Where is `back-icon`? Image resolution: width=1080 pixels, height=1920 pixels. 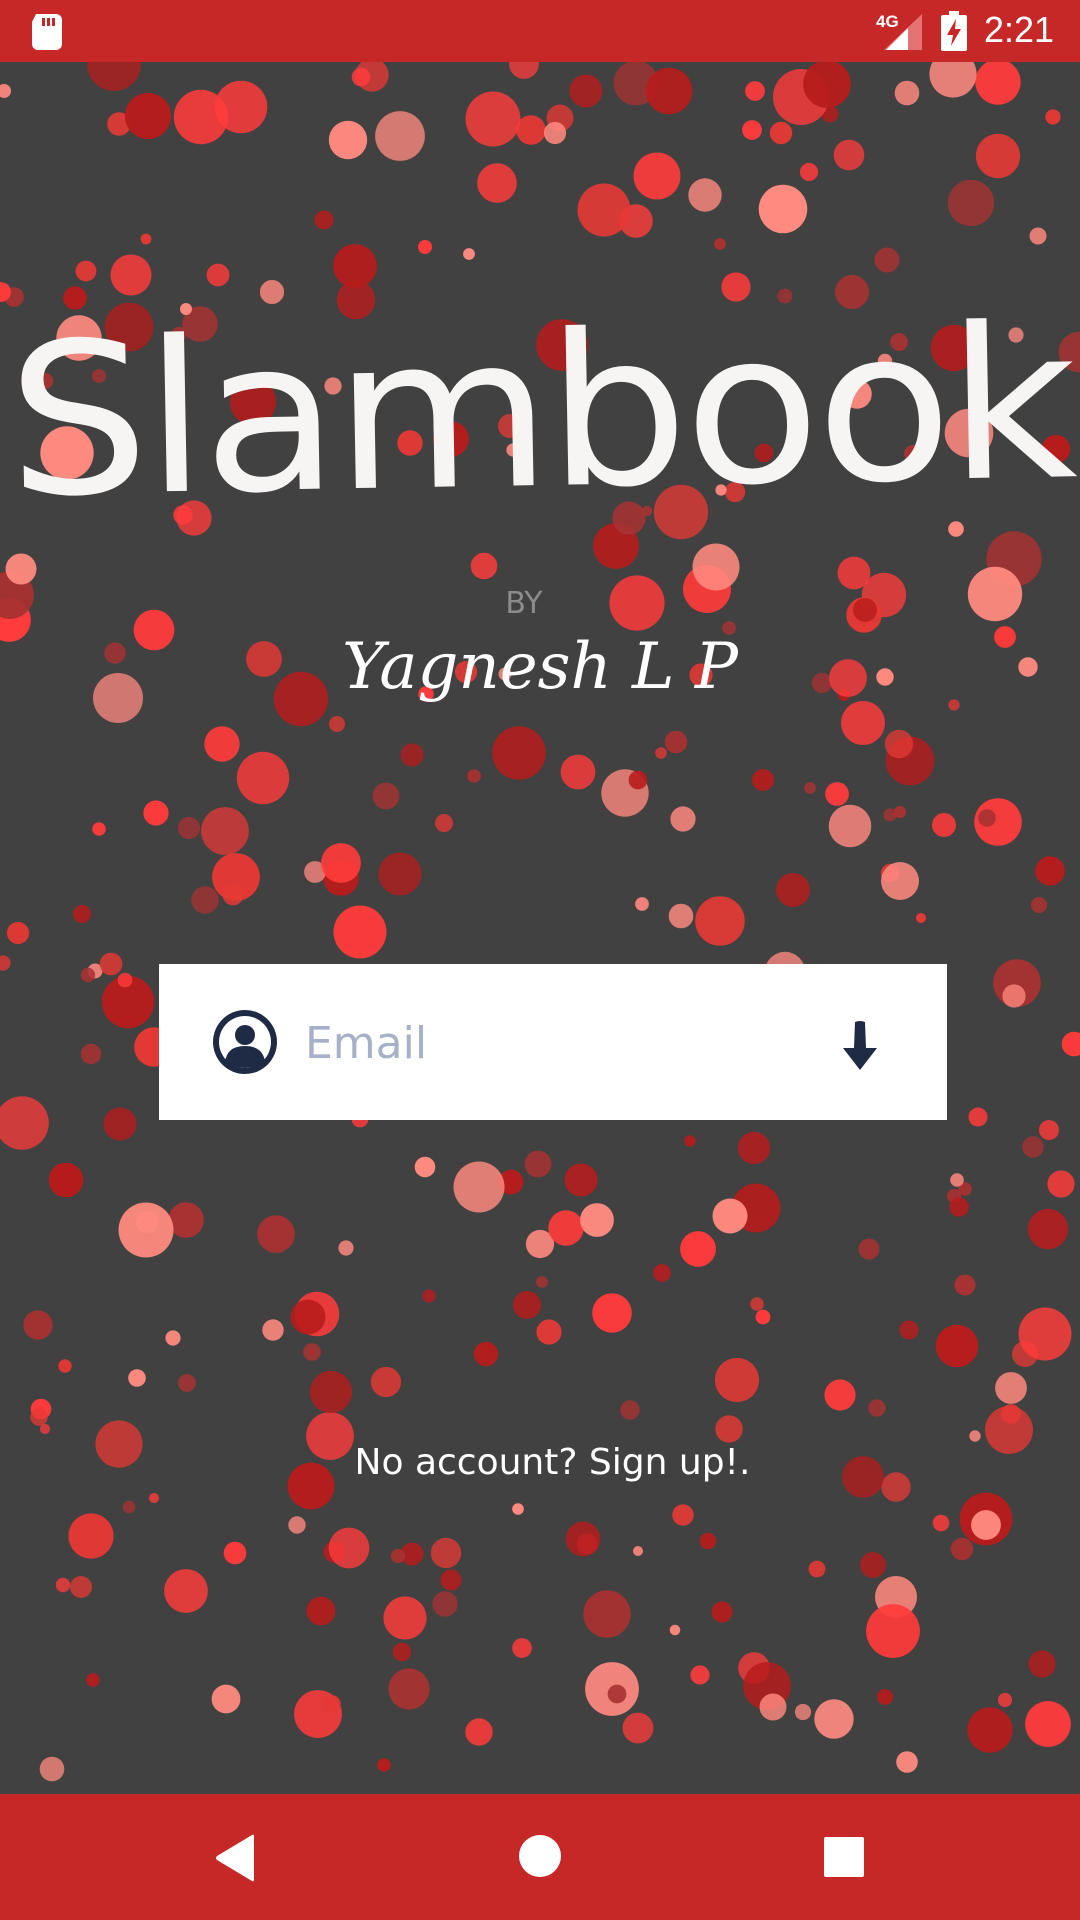 back-icon is located at coordinates (235, 1858).